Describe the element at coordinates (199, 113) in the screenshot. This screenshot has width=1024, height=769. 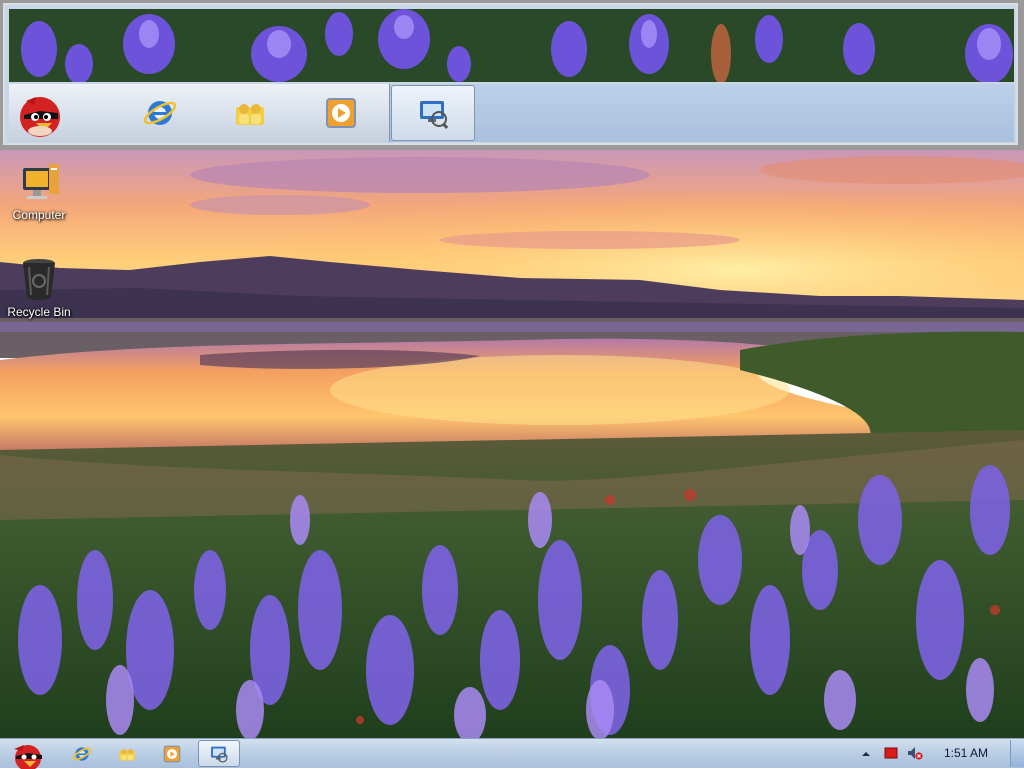
I see `preview-pinned-group` at that location.